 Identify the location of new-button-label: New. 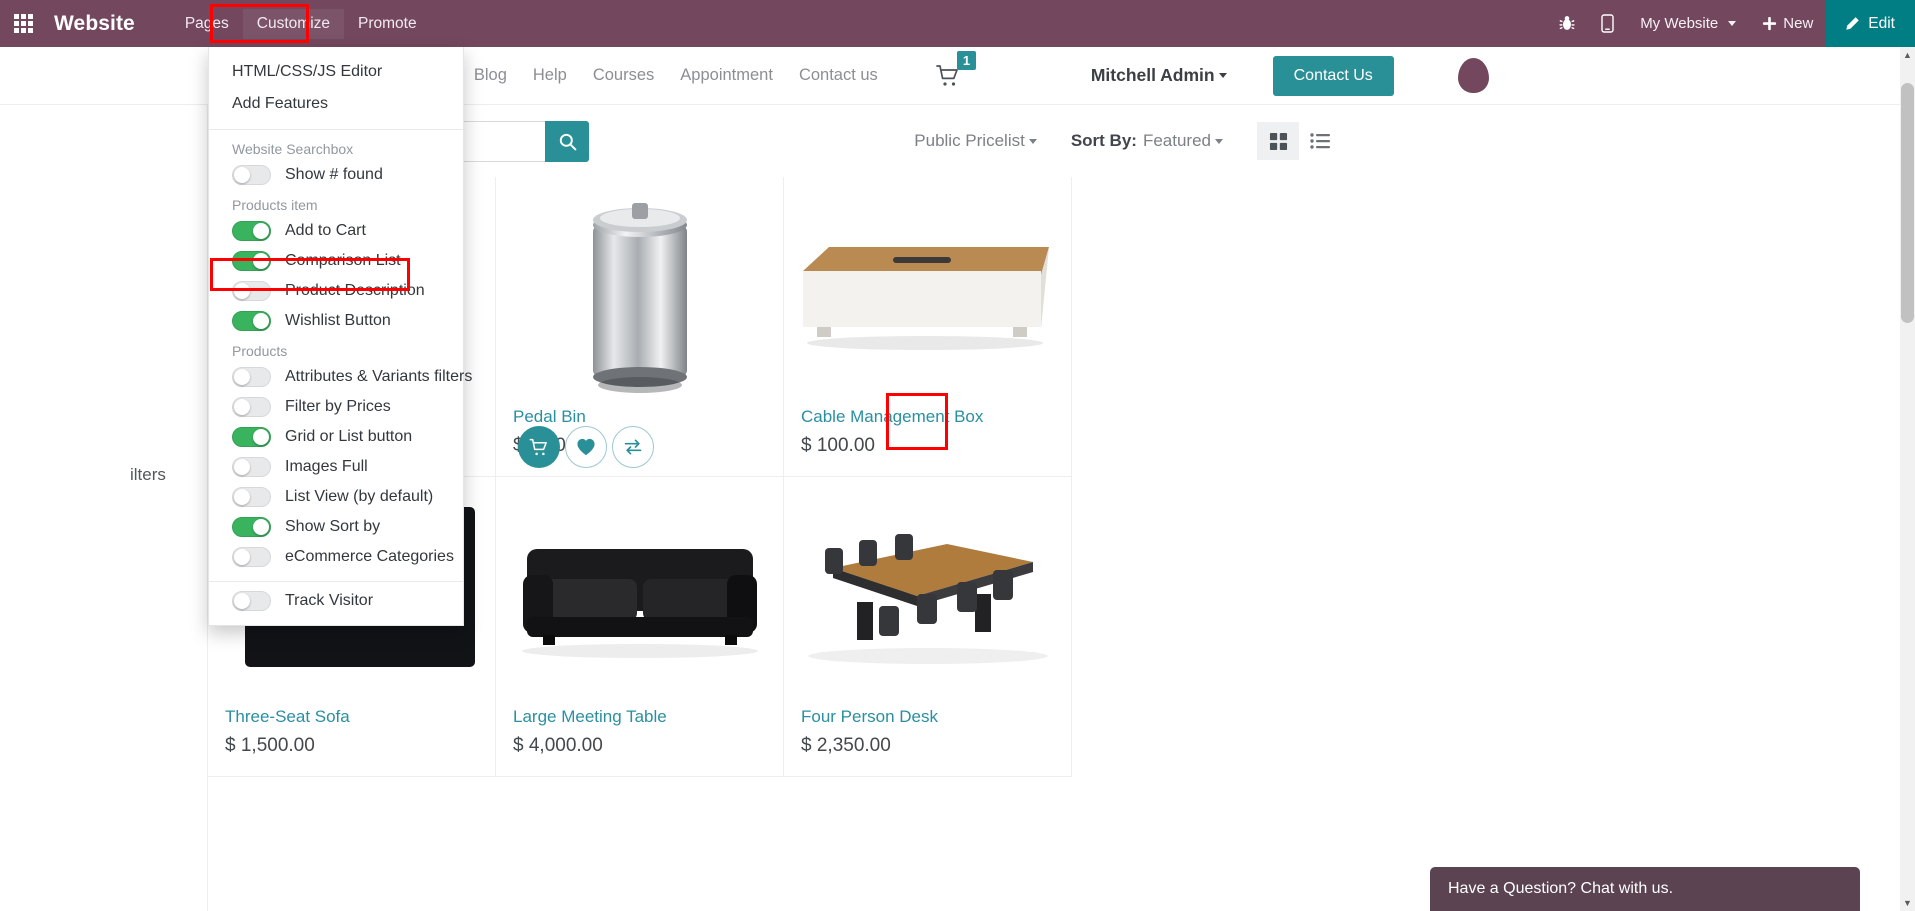
(1798, 23).